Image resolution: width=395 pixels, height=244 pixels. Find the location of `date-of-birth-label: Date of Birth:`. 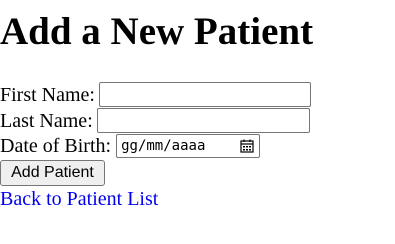

date-of-birth-label: Date of Birth: is located at coordinates (56, 146).